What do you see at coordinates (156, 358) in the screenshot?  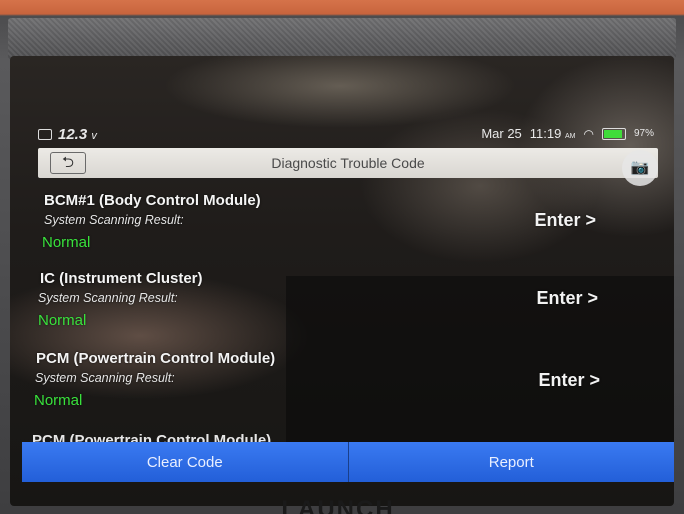 I see `module-name: PCM (Powertrain Control Module)` at bounding box center [156, 358].